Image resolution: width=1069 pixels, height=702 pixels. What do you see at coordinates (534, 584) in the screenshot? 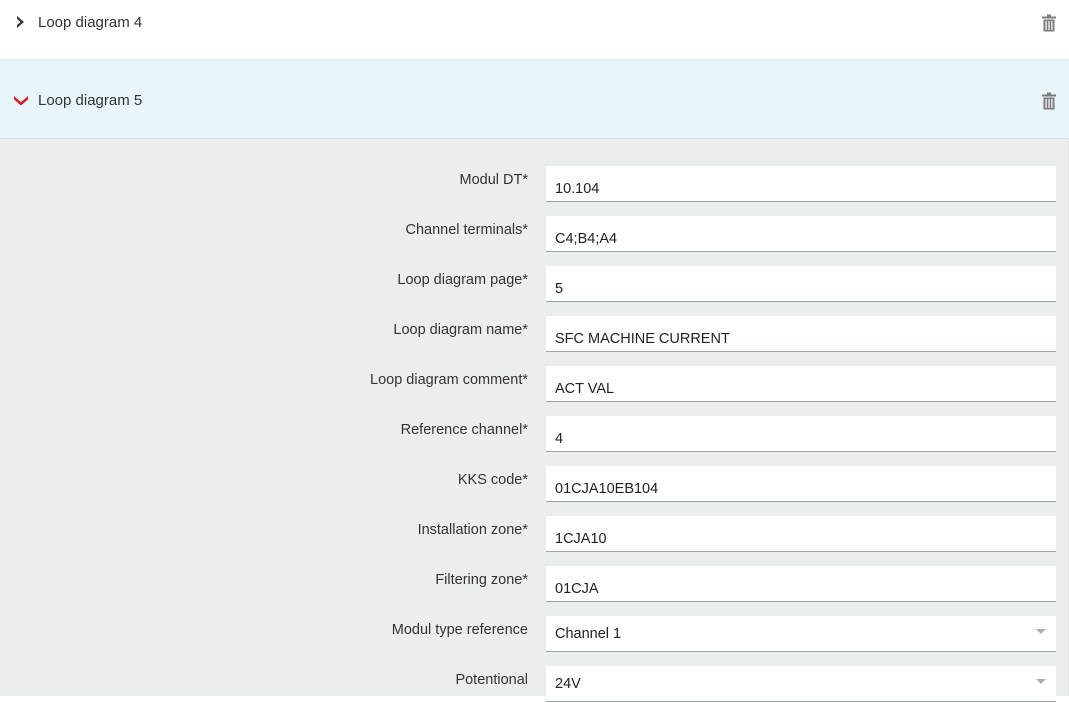
I see `form-row-filtering-zone: Filtering zone*` at bounding box center [534, 584].